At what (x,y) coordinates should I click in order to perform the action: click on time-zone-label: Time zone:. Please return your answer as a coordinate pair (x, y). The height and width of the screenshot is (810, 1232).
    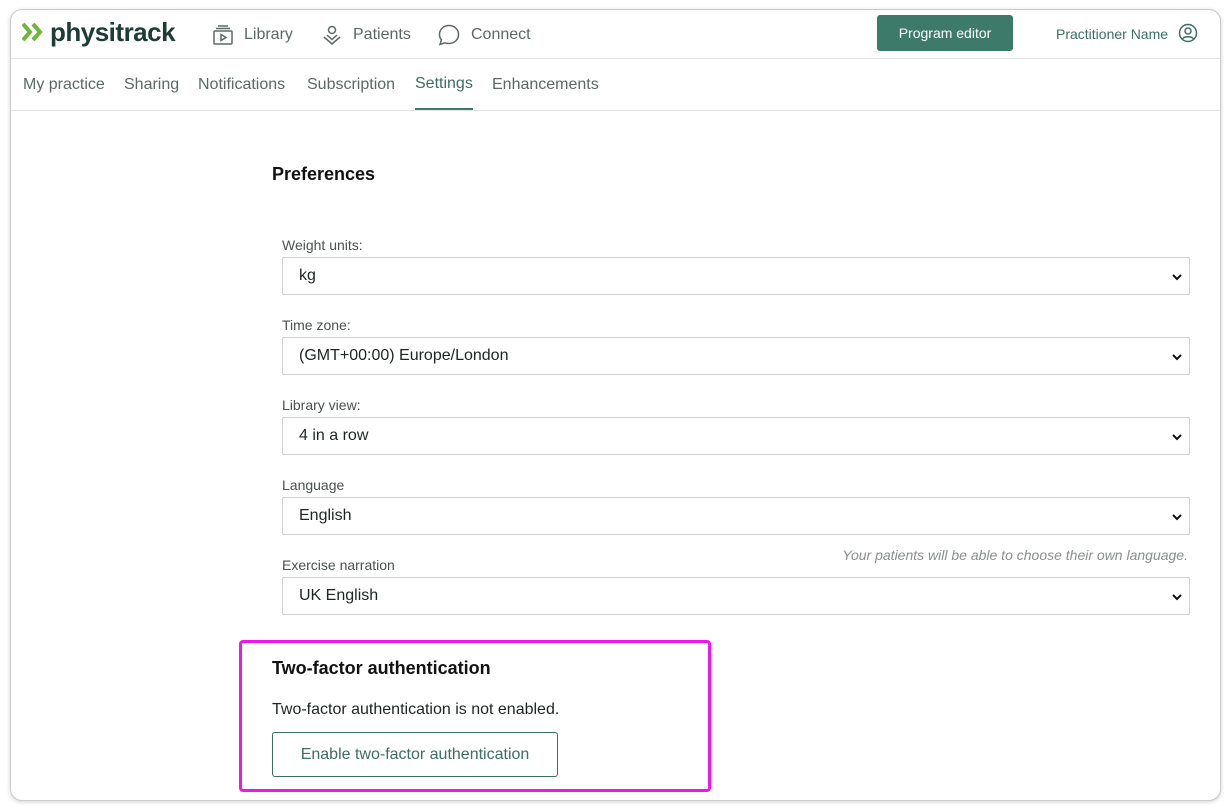
    Looking at the image, I should click on (316, 325).